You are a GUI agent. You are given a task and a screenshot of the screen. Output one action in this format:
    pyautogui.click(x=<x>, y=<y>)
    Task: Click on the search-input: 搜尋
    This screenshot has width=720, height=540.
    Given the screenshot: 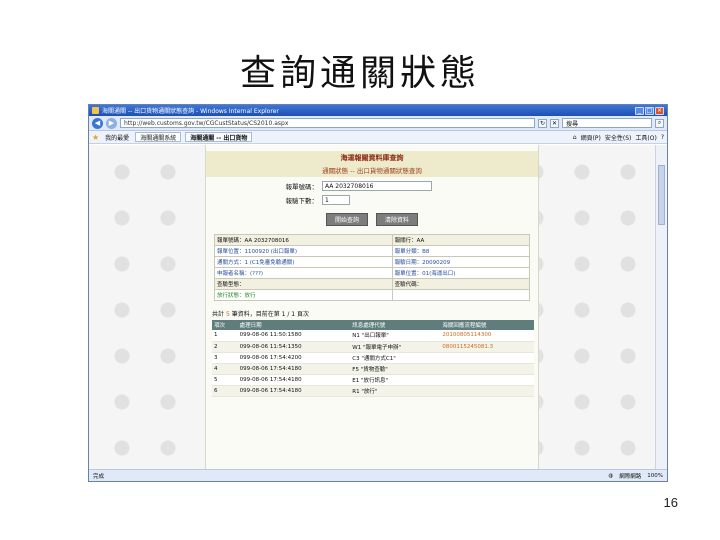 What is the action you would take?
    pyautogui.click(x=607, y=123)
    